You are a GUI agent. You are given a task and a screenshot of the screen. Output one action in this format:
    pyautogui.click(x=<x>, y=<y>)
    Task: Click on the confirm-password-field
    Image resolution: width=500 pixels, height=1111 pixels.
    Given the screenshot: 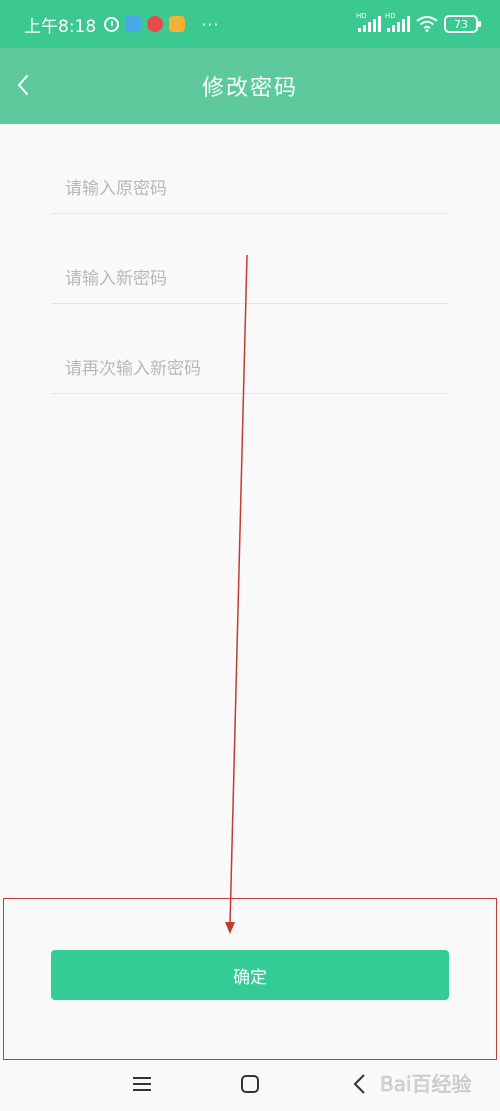 What is the action you would take?
    pyautogui.click(x=250, y=369)
    